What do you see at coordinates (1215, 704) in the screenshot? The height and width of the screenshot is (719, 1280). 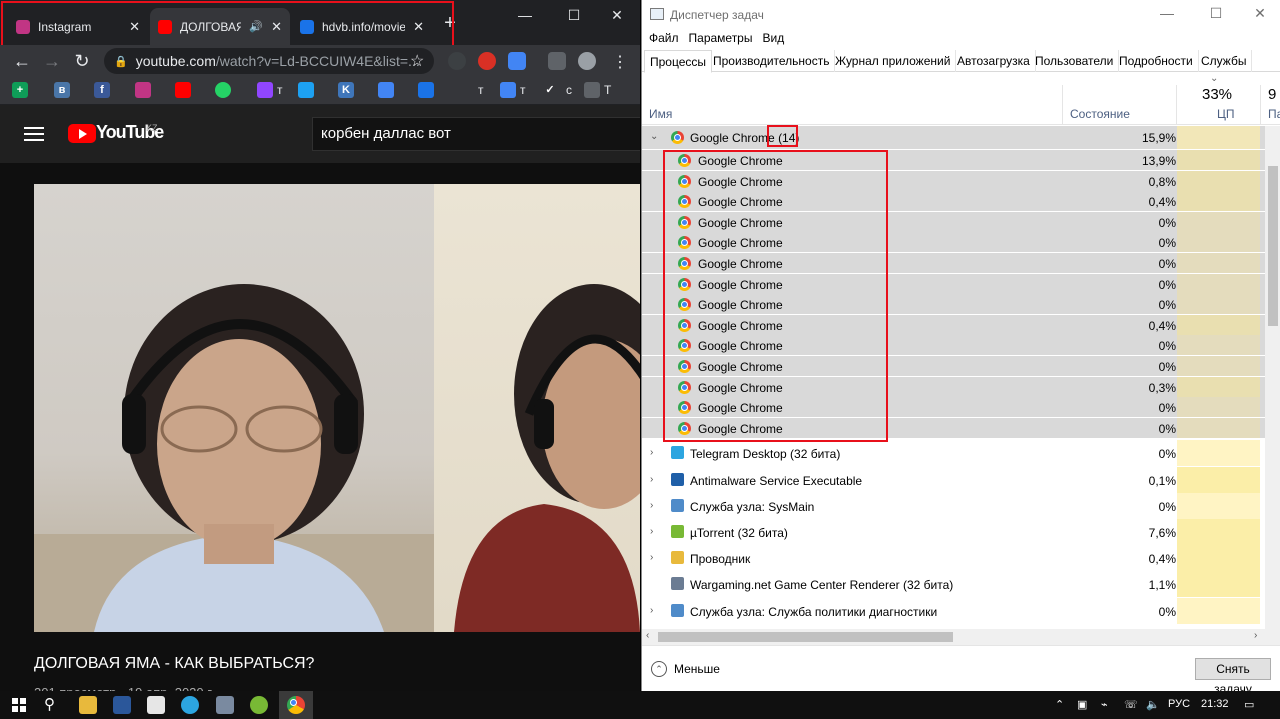 I see `clock: 21:32` at bounding box center [1215, 704].